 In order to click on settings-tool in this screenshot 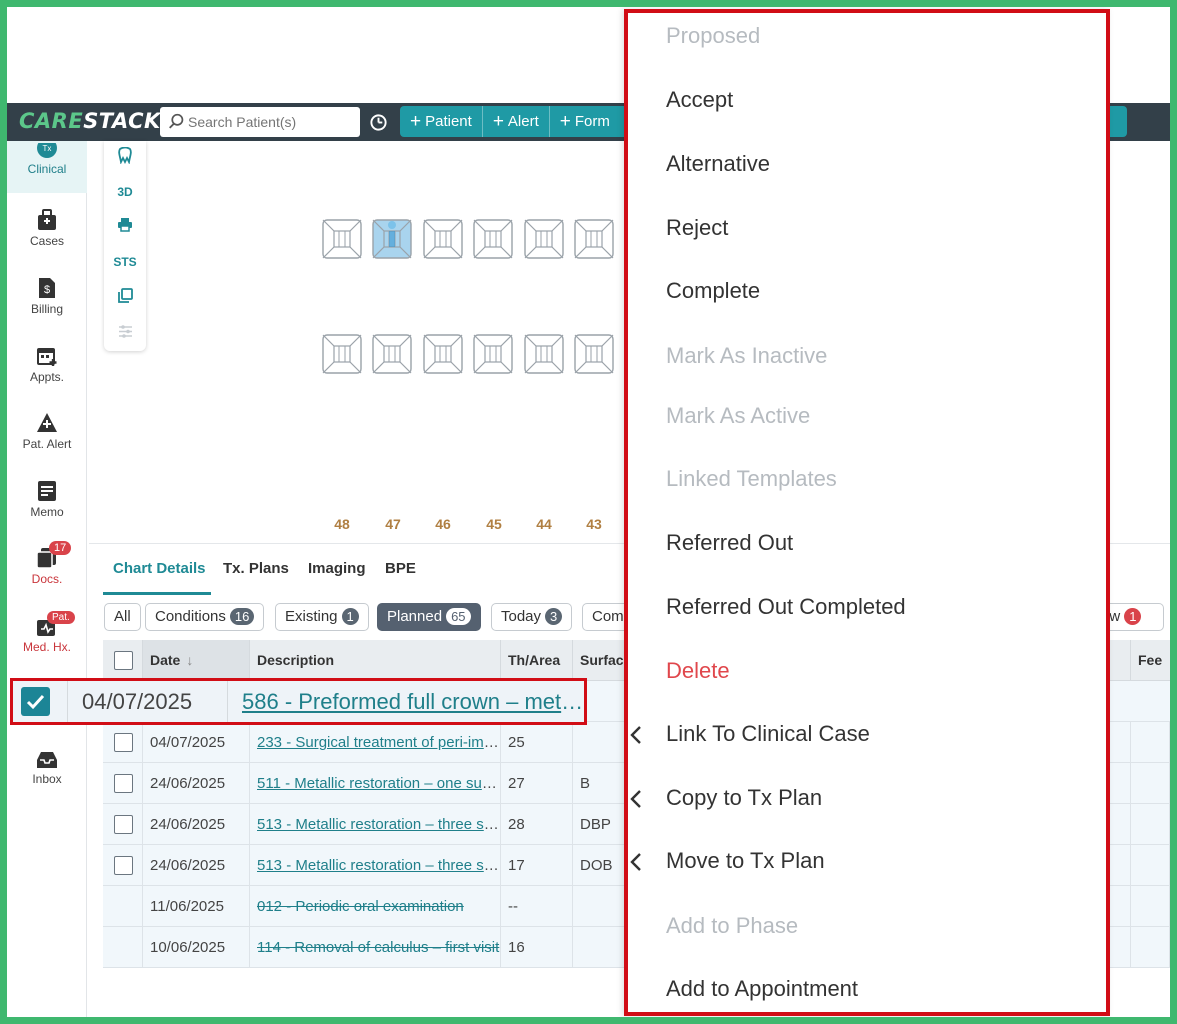, I will do `click(125, 333)`.